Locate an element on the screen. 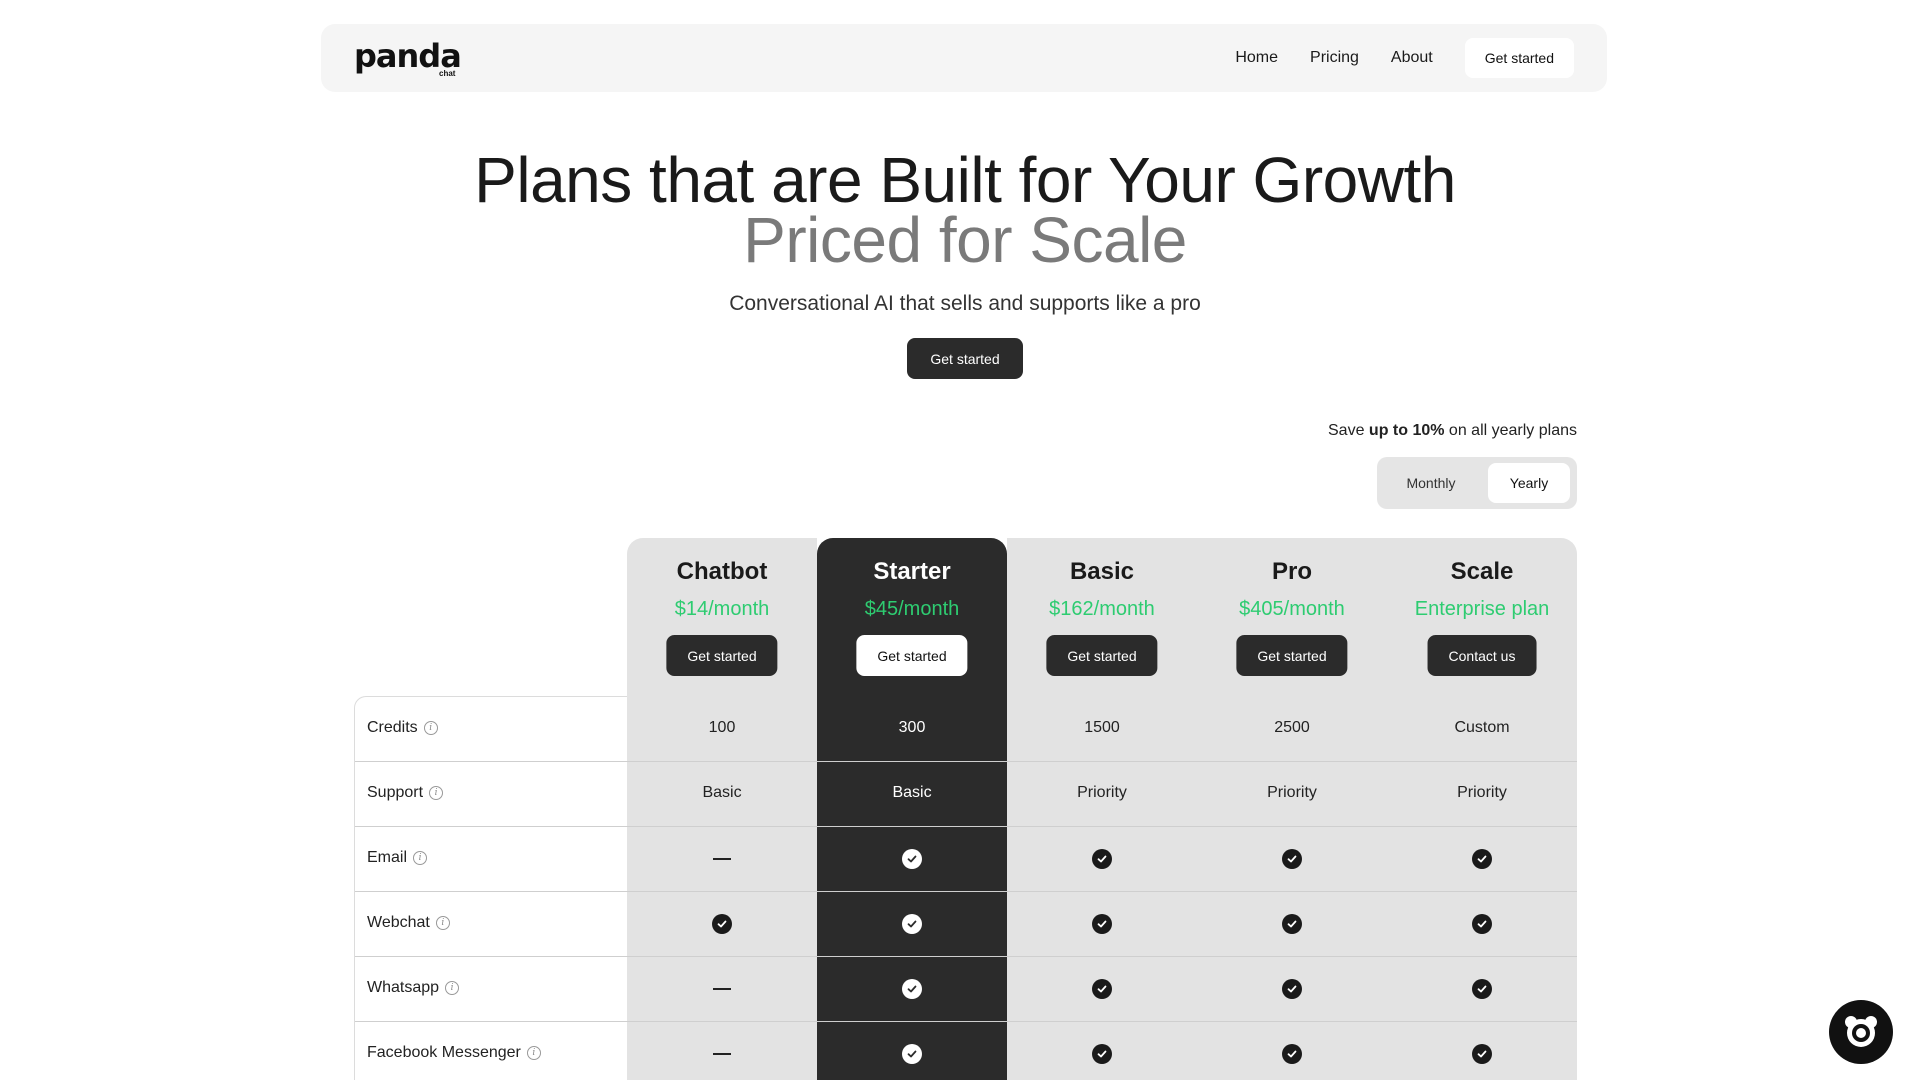  feature-label: Whatsapp i is located at coordinates (413, 987).